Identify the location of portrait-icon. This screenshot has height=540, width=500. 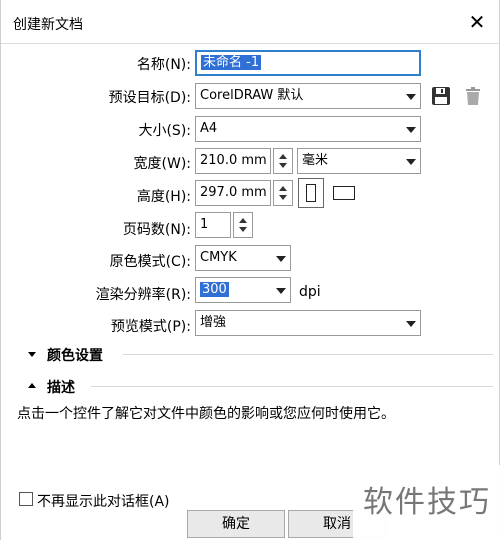
(311, 193).